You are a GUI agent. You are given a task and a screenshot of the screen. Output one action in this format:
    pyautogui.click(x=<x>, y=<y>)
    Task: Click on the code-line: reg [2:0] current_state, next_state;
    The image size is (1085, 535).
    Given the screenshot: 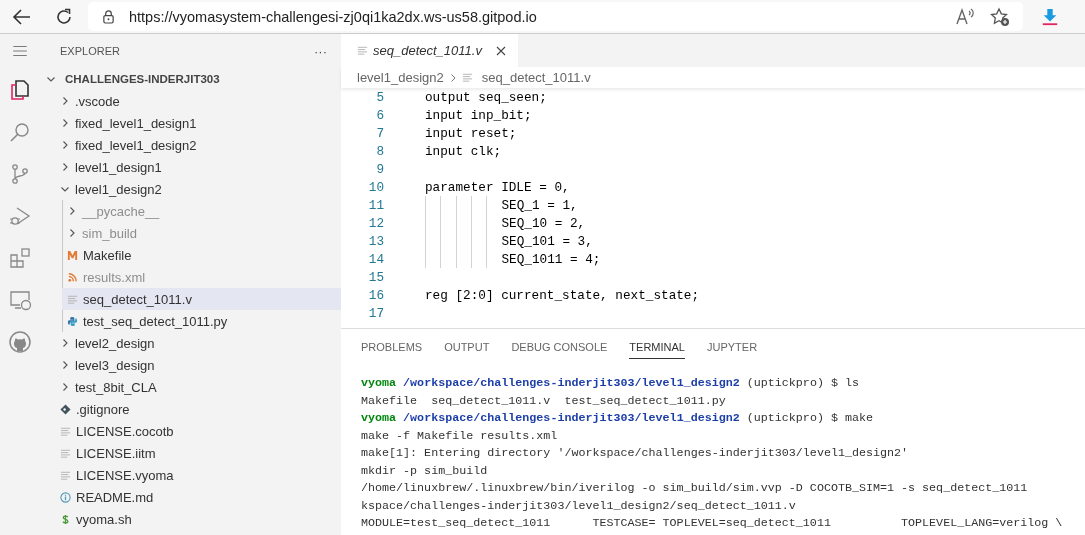 What is the action you would take?
    pyautogui.click(x=562, y=295)
    